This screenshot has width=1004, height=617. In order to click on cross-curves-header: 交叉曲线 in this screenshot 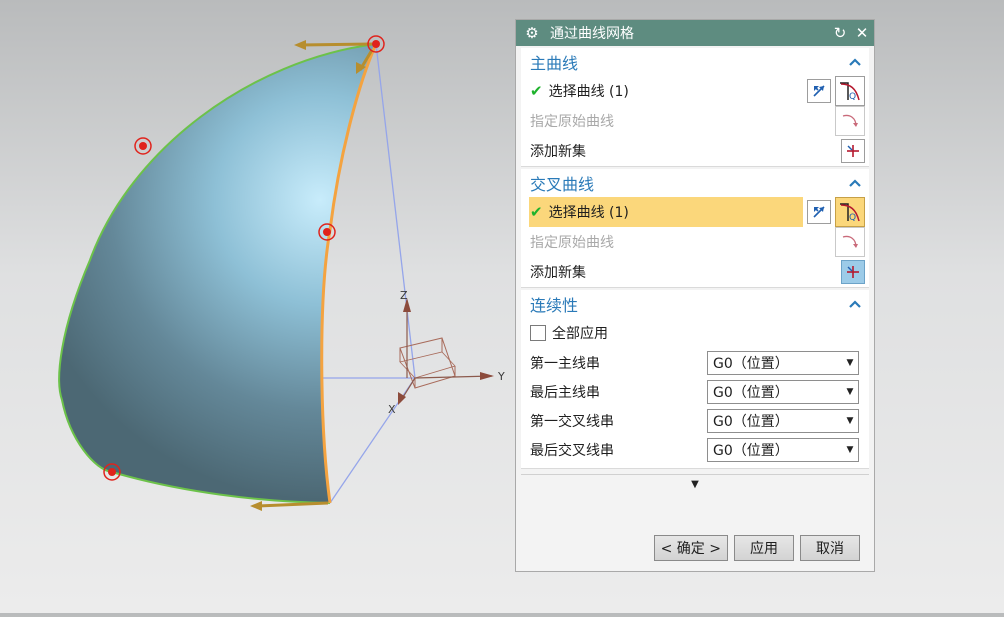, I will do `click(695, 183)`.